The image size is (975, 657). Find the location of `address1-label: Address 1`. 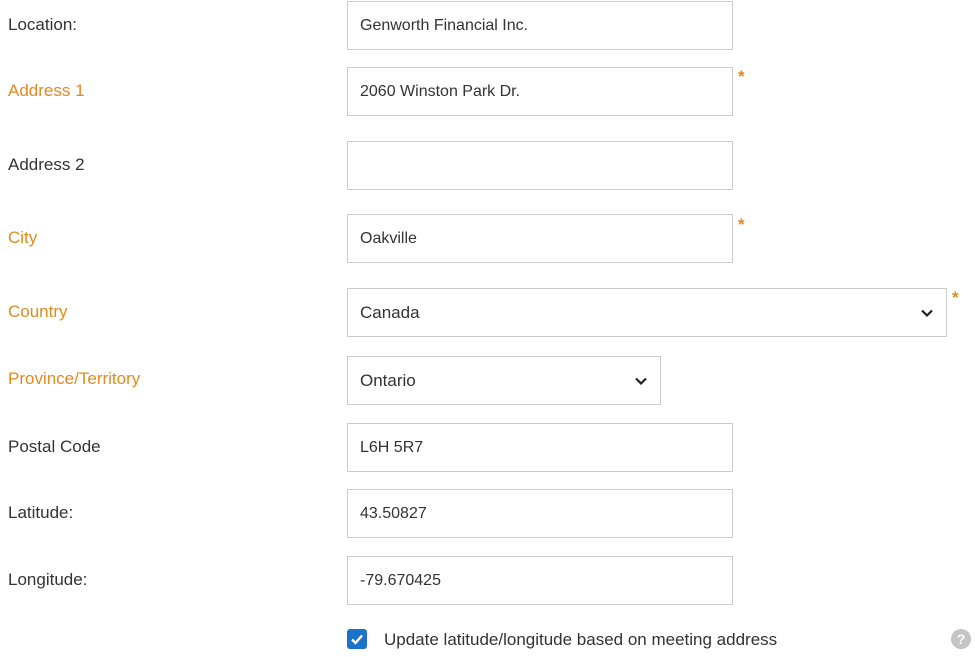

address1-label: Address 1 is located at coordinates (46, 90).